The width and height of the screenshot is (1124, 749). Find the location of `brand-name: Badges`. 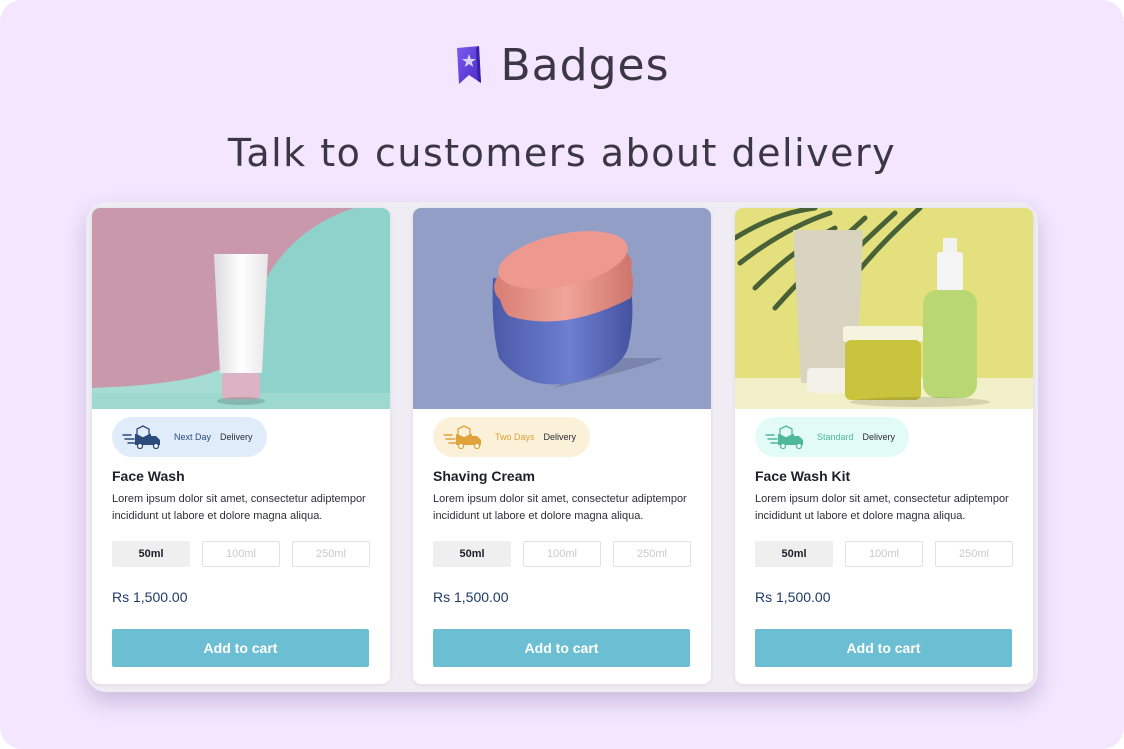

brand-name: Badges is located at coordinates (585, 65).